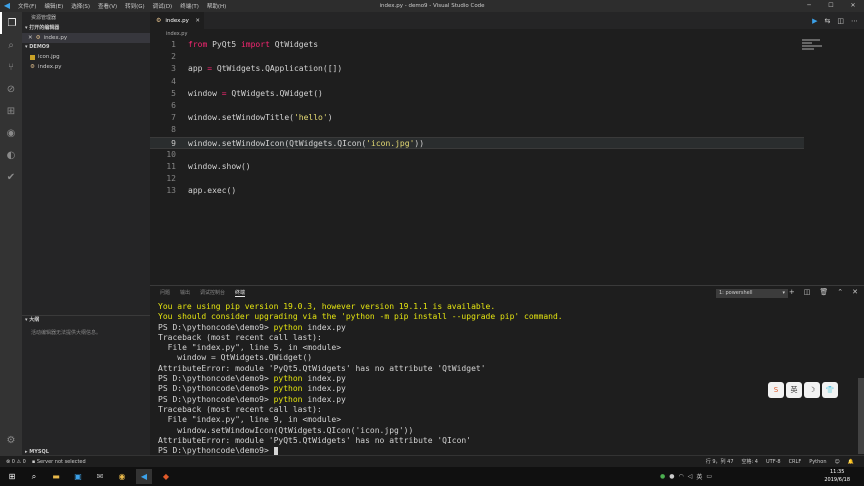 The width and height of the screenshot is (864, 486). I want to click on vscode-taskbar-icon: ◀, so click(144, 476).